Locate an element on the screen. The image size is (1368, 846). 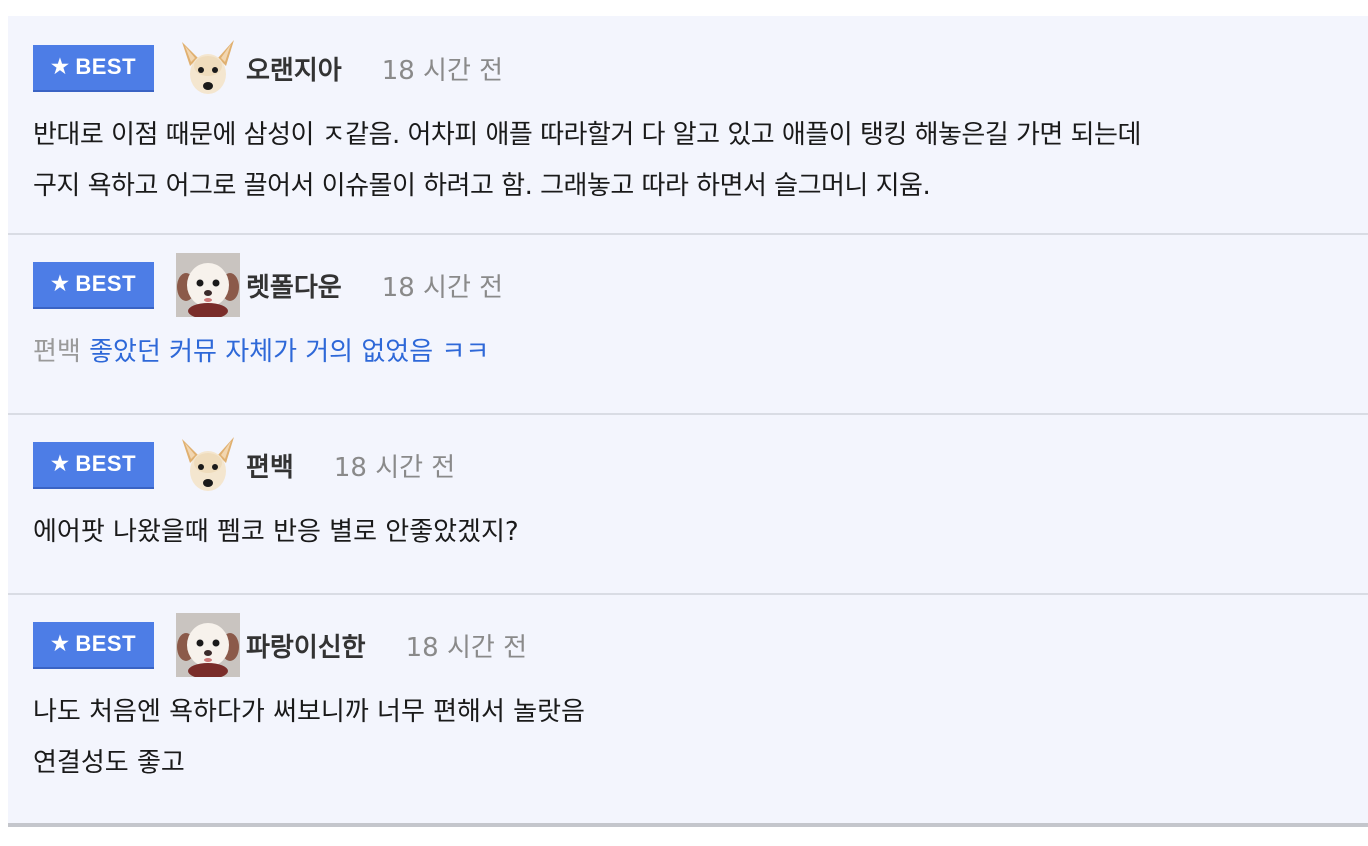
nickname: 렛폴다운 is located at coordinates (294, 285).